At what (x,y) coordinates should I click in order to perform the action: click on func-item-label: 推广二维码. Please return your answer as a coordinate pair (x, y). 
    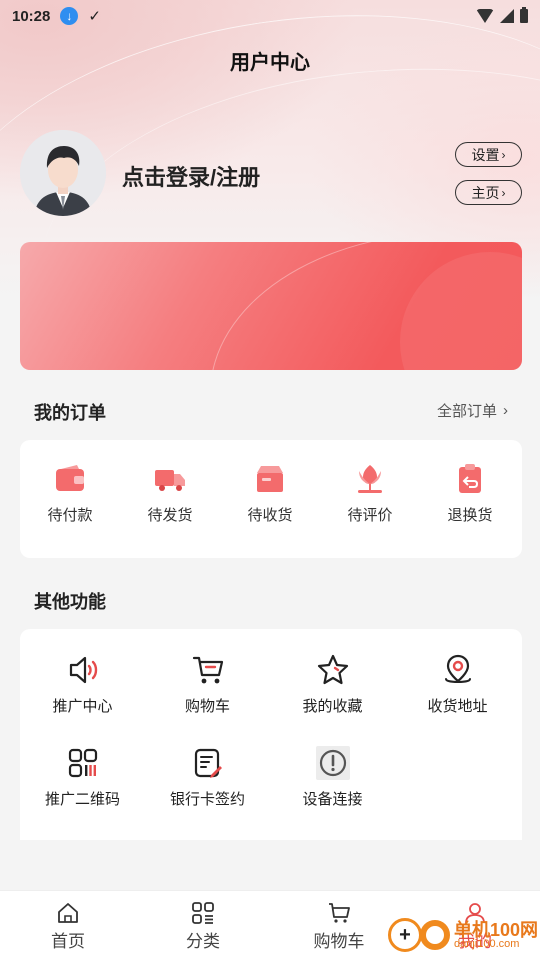
    Looking at the image, I should click on (82, 799).